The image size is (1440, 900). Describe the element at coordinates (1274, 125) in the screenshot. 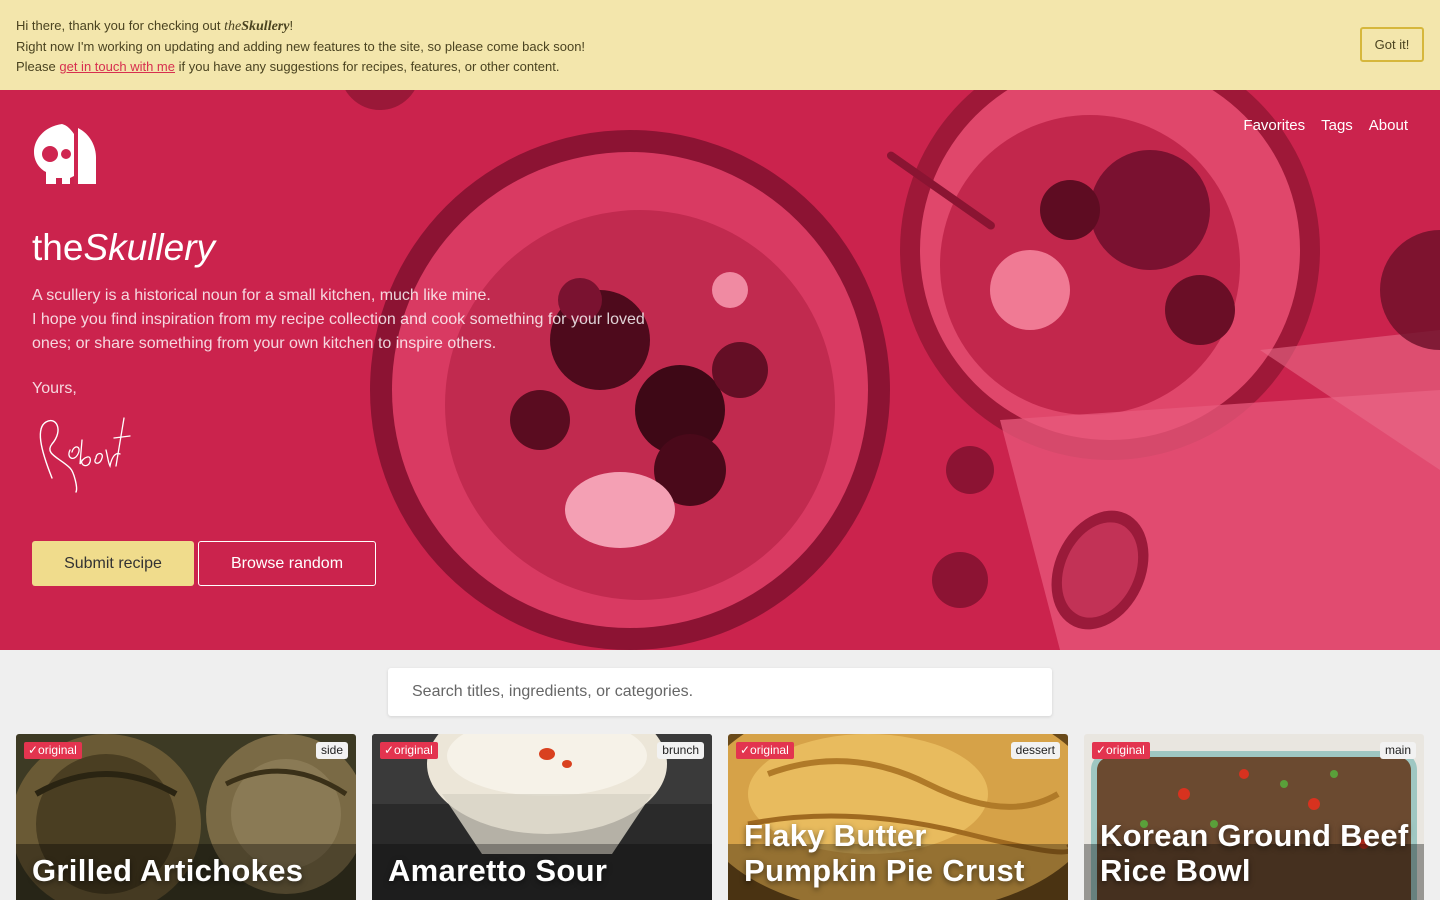

I see `nav-item-favorites: Favorites` at that location.